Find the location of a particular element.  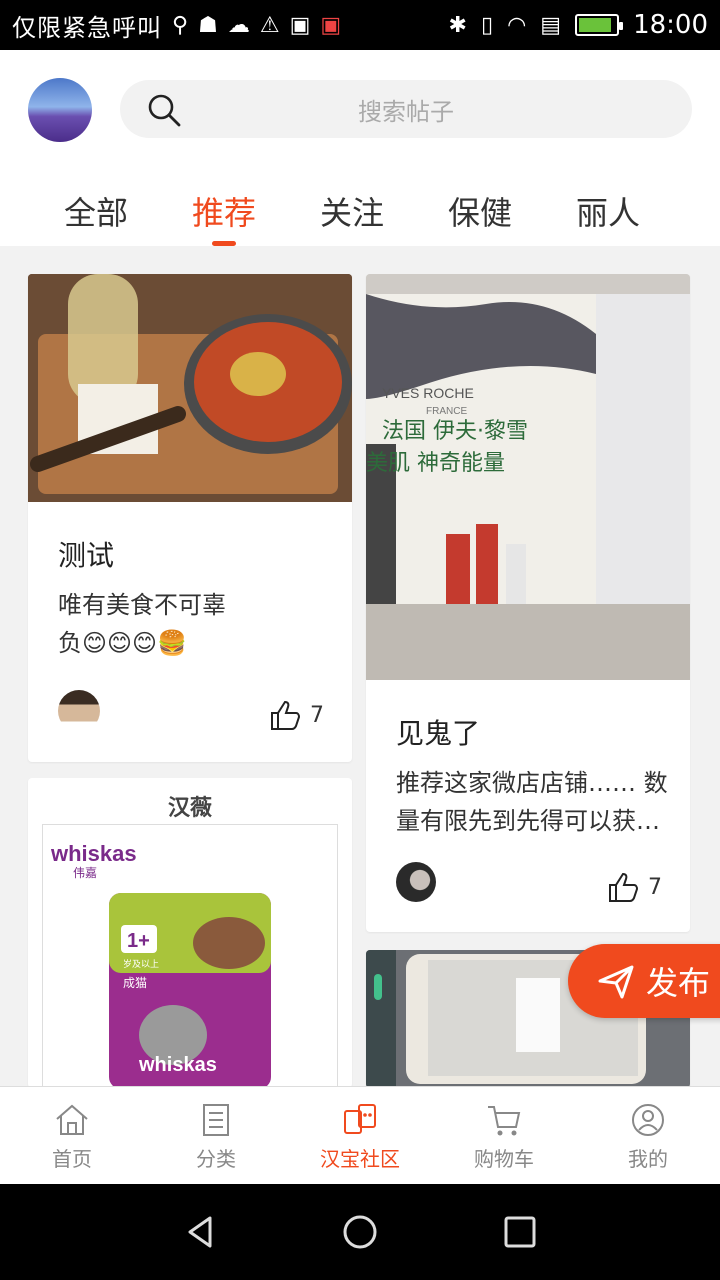

tab-han: 汉 is located at coordinates (696, 213).